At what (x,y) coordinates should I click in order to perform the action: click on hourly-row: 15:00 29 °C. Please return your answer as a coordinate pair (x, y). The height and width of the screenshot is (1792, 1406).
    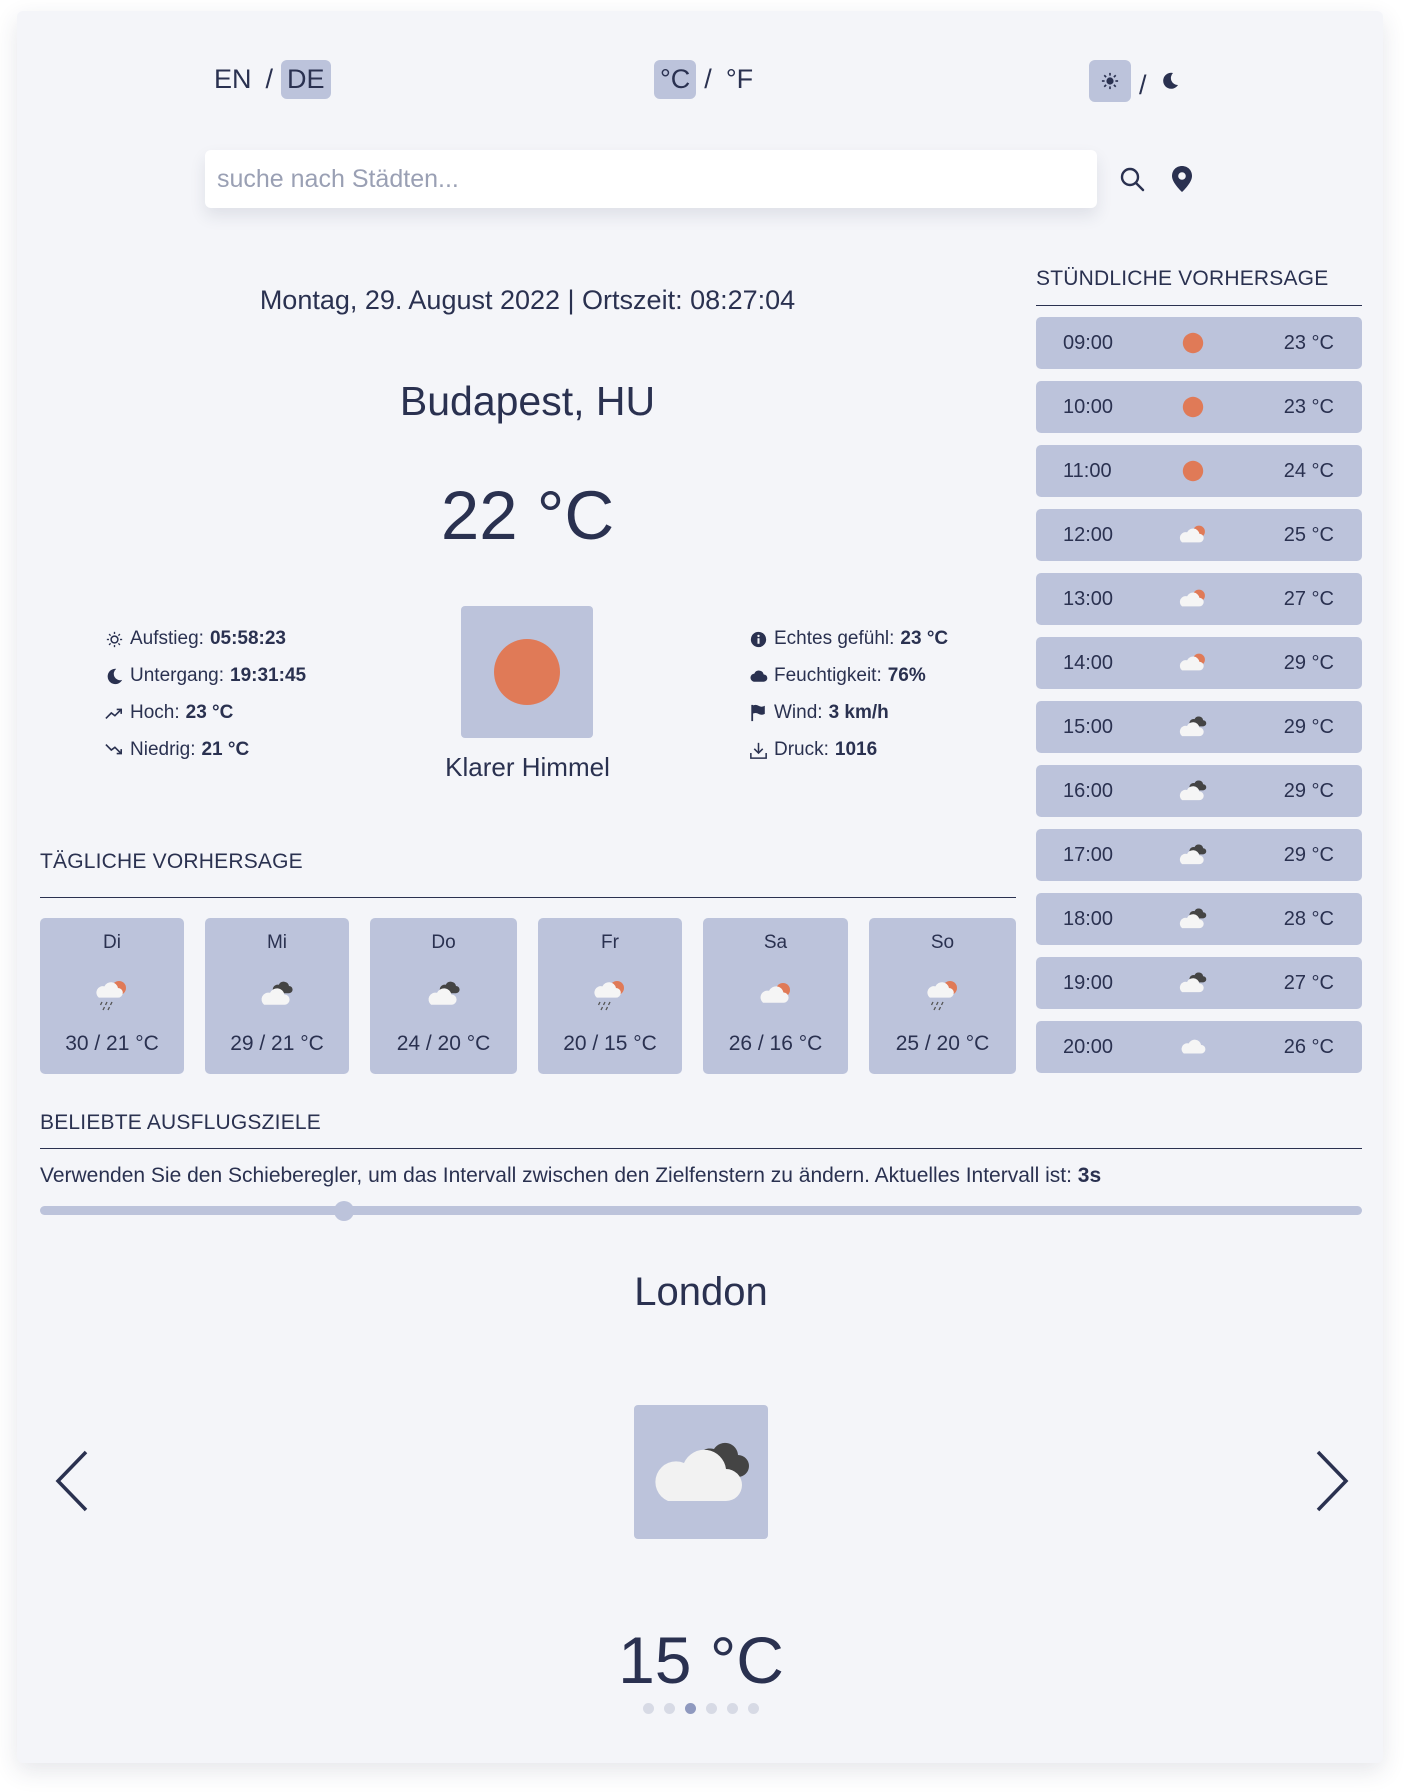
    Looking at the image, I should click on (1199, 727).